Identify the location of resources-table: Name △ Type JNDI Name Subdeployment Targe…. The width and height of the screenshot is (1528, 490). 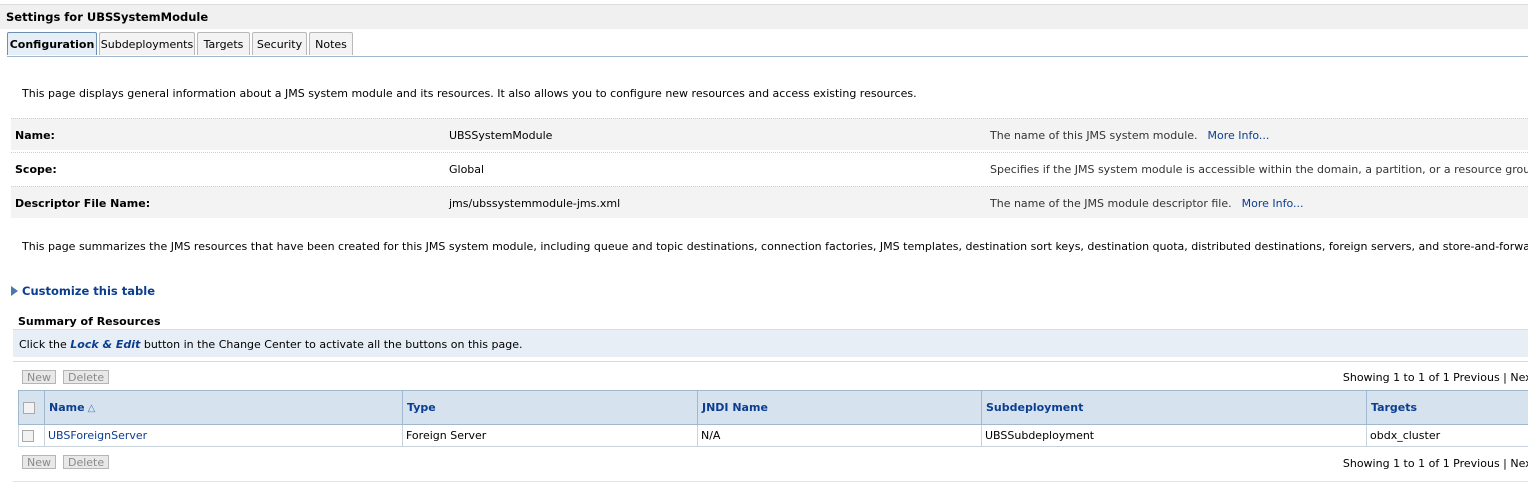
(773, 418).